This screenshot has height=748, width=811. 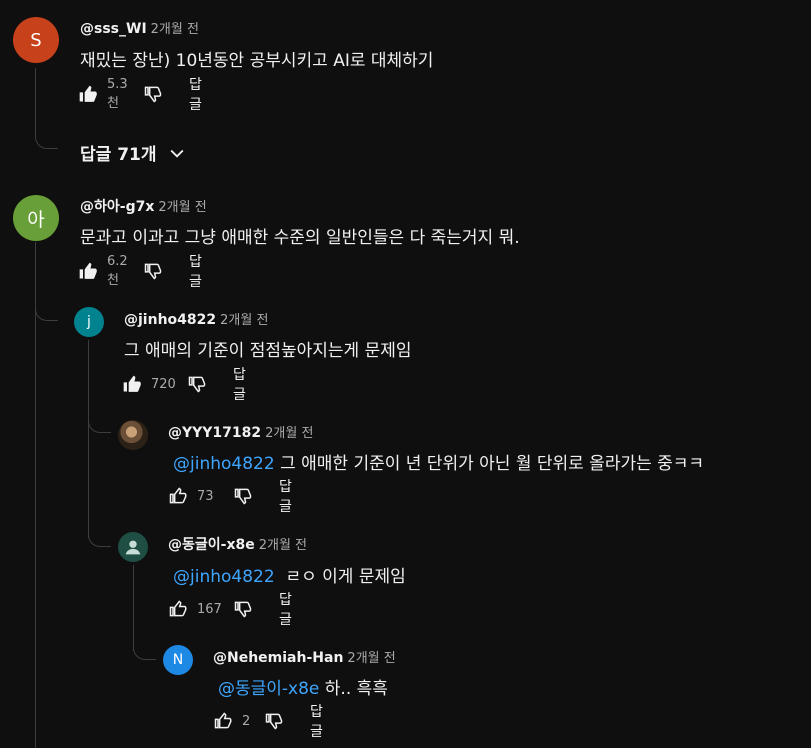 I want to click on like-count: 2, so click(x=246, y=721).